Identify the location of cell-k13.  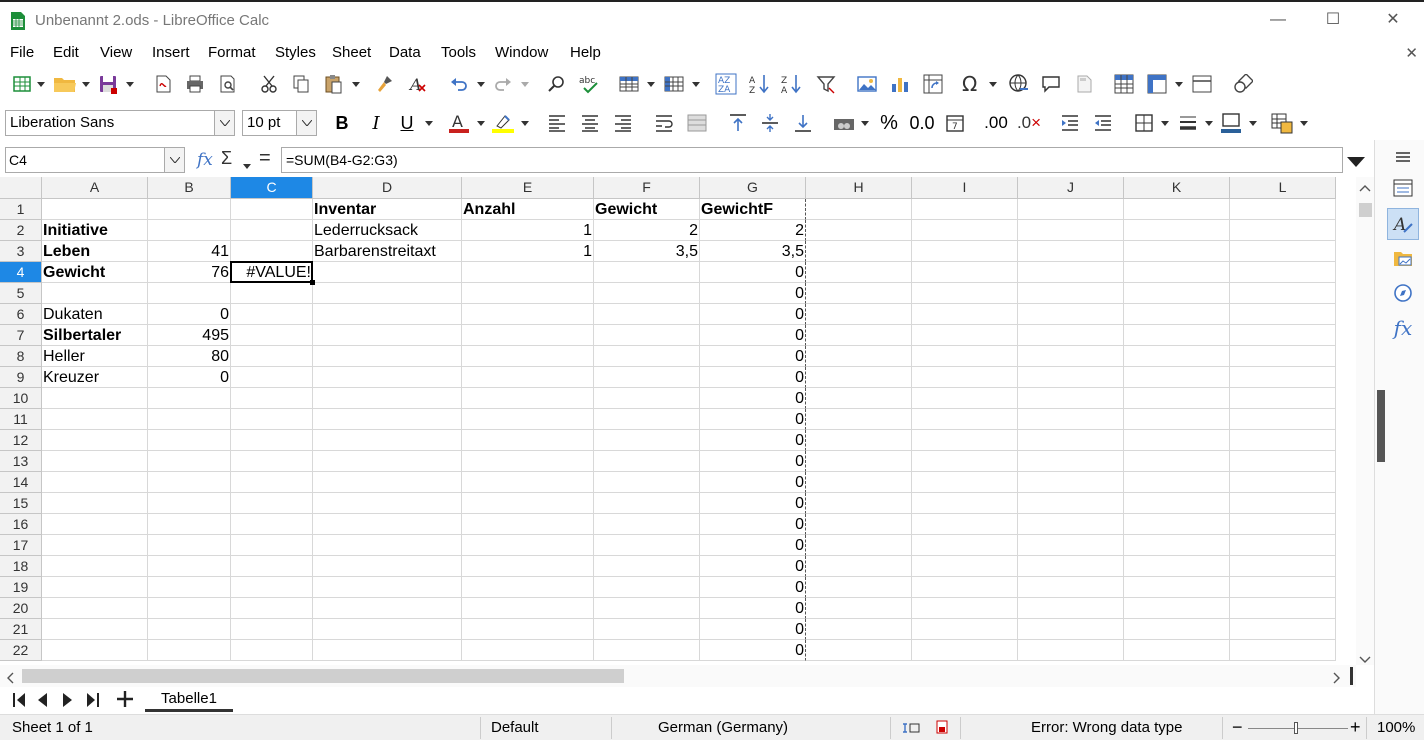
(1177, 461).